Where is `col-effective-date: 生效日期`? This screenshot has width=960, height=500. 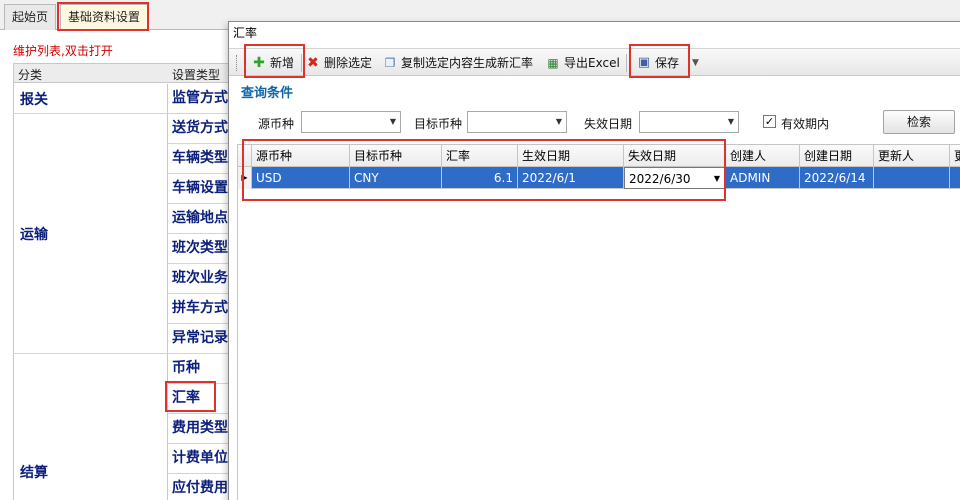
col-effective-date: 生效日期 is located at coordinates (571, 156).